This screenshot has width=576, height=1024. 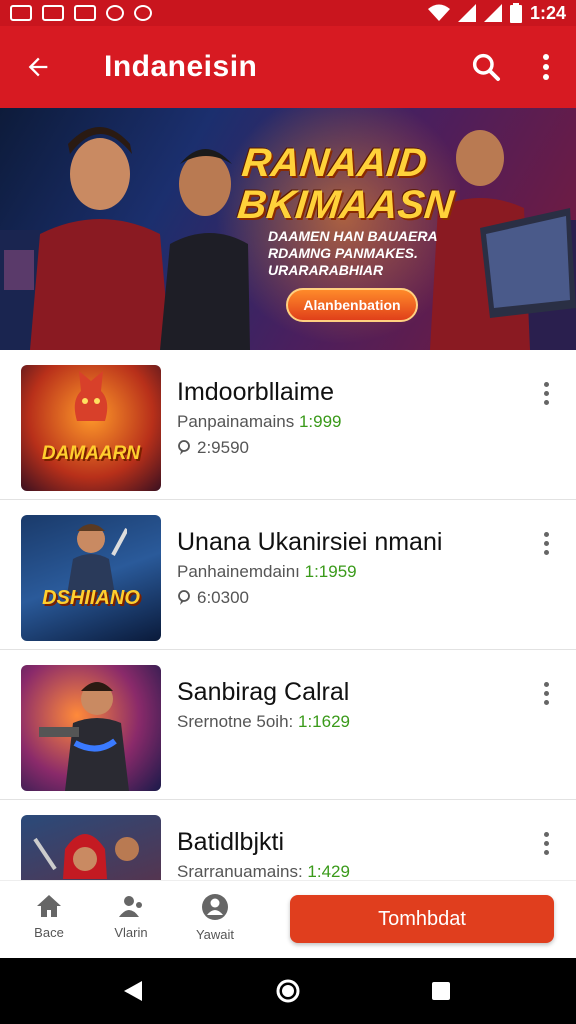 What do you see at coordinates (323, 721) in the screenshot?
I see `item-price: 1:1629` at bounding box center [323, 721].